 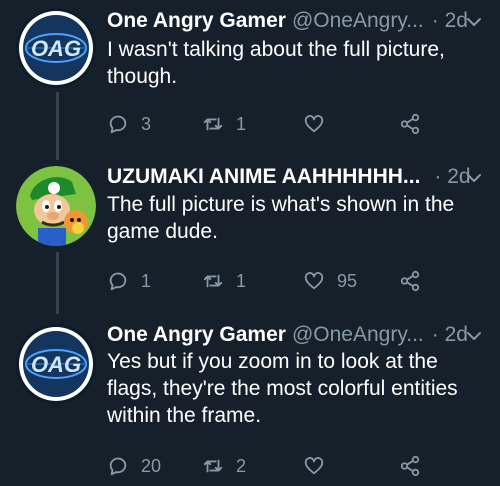 I want to click on reply-count: 20, so click(x=151, y=465).